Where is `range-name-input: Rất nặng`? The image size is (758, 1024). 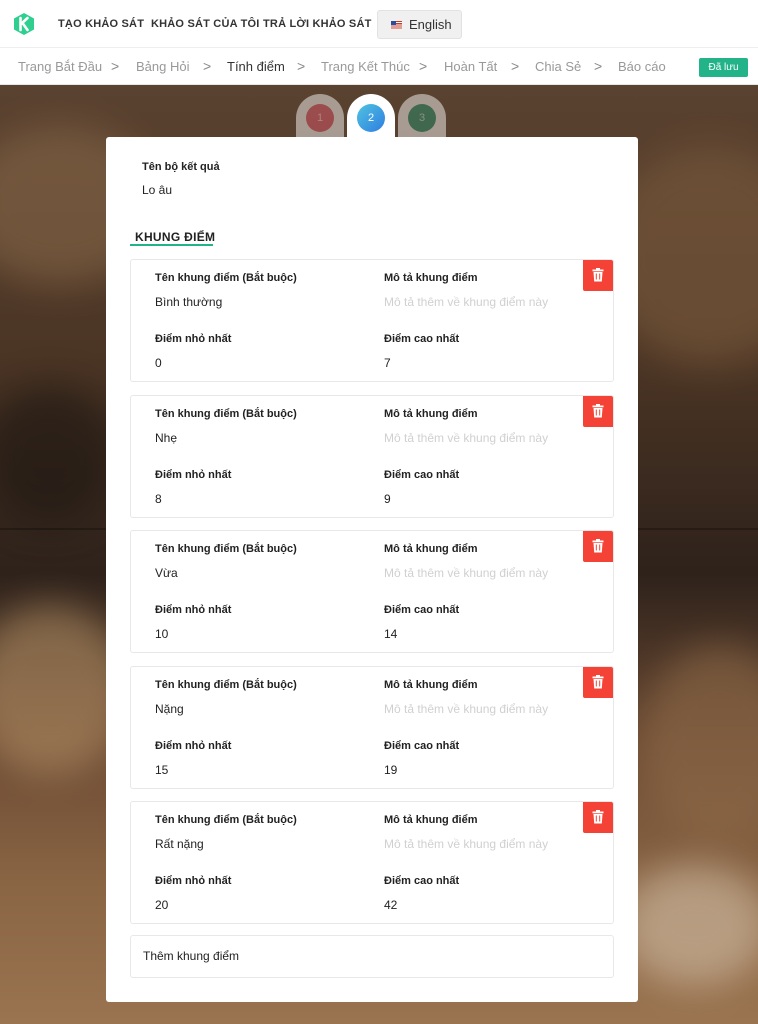 range-name-input: Rất nặng is located at coordinates (179, 844).